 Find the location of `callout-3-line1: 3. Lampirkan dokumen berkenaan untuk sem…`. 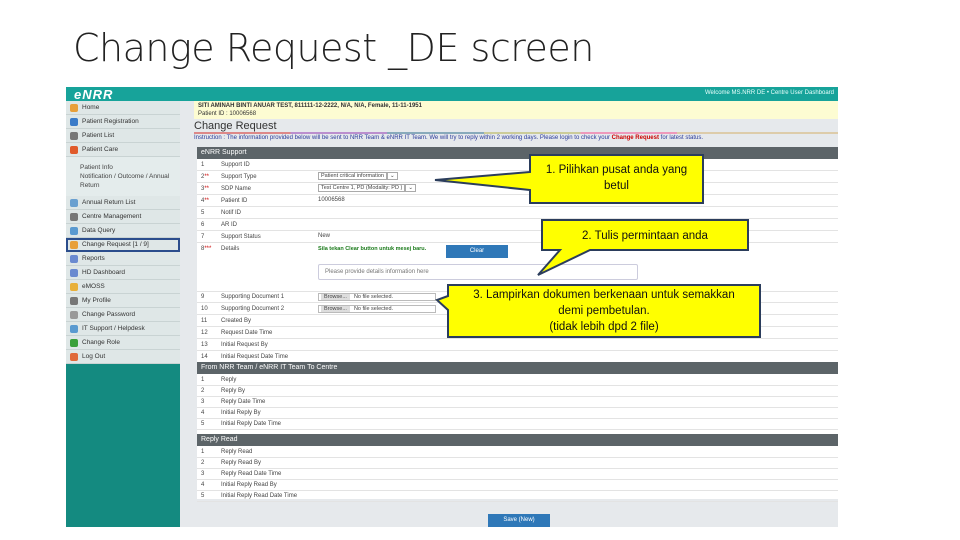

callout-3-line1: 3. Lampirkan dokumen berkenaan untuk sem… is located at coordinates (604, 295).